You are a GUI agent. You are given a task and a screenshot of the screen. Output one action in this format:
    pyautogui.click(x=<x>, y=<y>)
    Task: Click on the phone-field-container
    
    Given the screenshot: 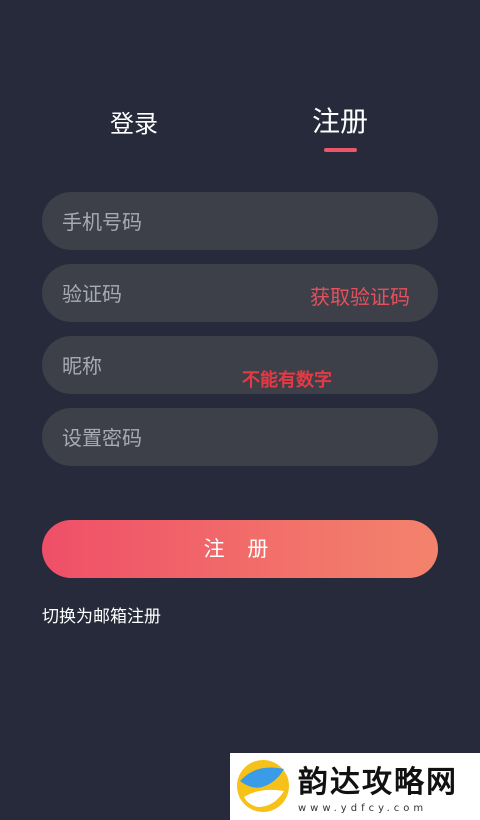 What is the action you would take?
    pyautogui.click(x=242, y=222)
    